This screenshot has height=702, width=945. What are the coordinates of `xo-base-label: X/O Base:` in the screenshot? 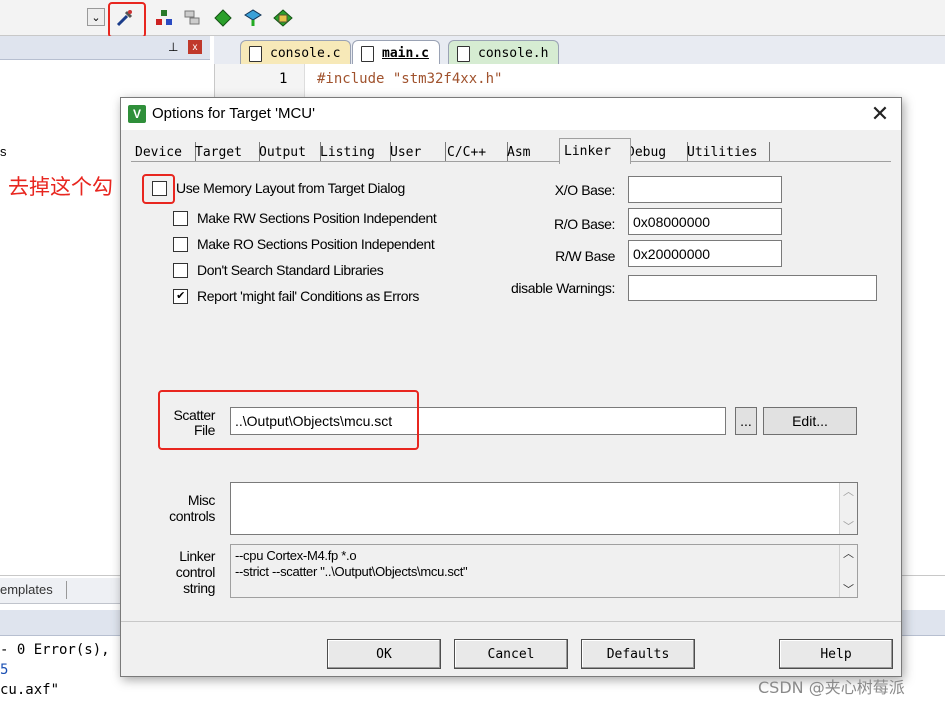 It's located at (585, 190).